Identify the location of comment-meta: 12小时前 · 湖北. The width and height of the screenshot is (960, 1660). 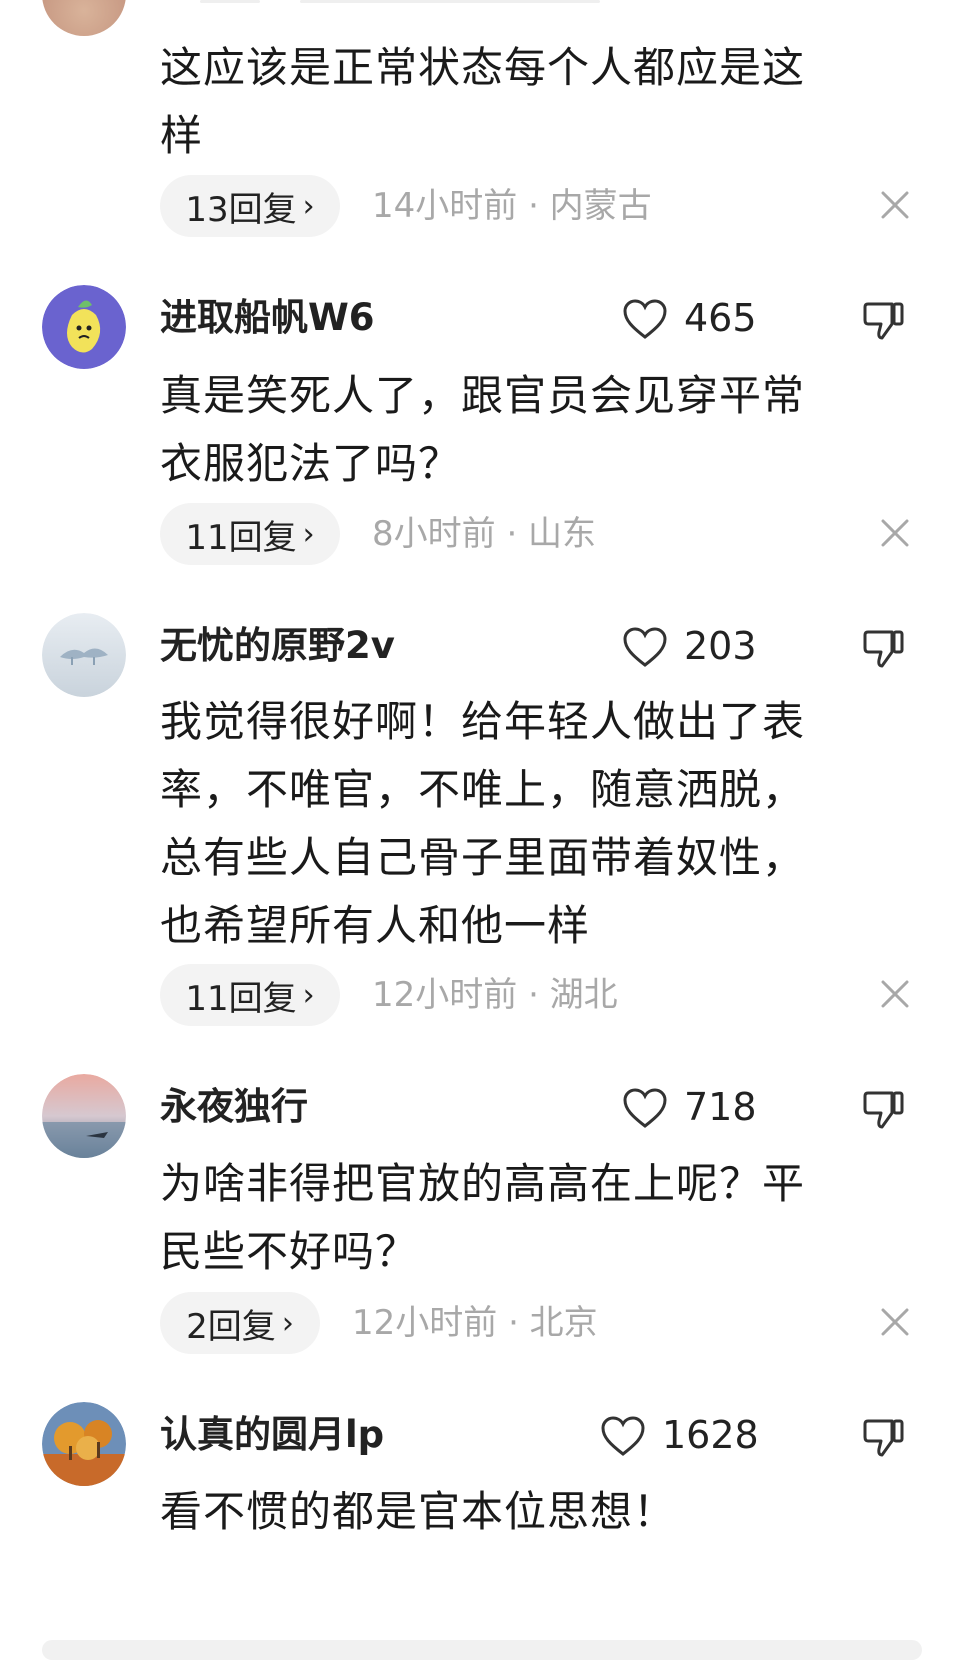
(495, 995).